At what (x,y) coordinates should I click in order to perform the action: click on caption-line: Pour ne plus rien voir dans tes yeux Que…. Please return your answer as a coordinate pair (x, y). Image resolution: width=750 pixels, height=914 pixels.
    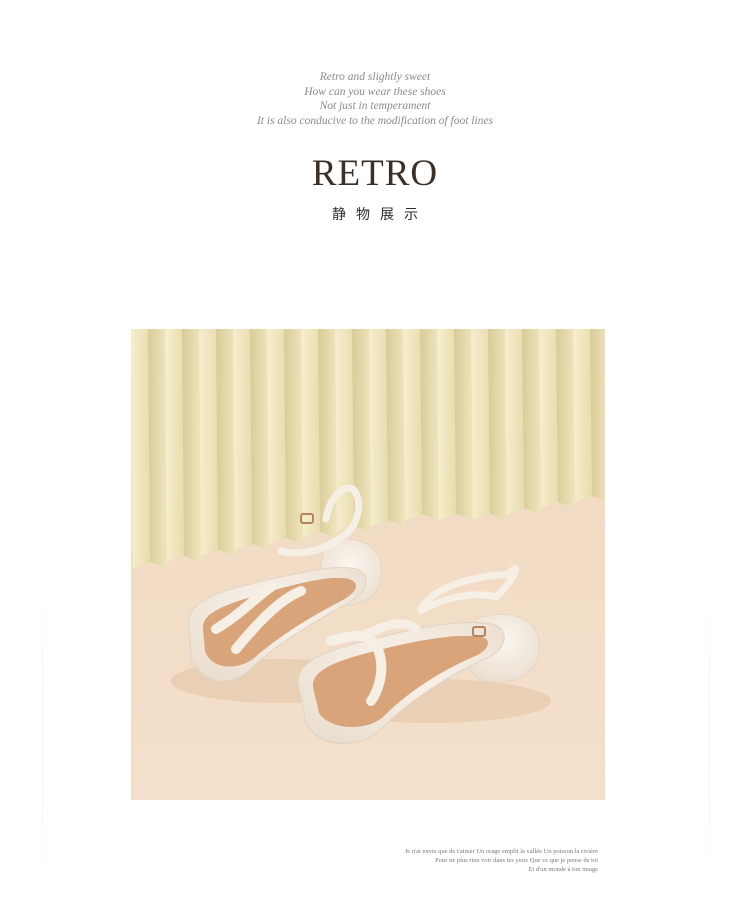
    Looking at the image, I should click on (516, 860).